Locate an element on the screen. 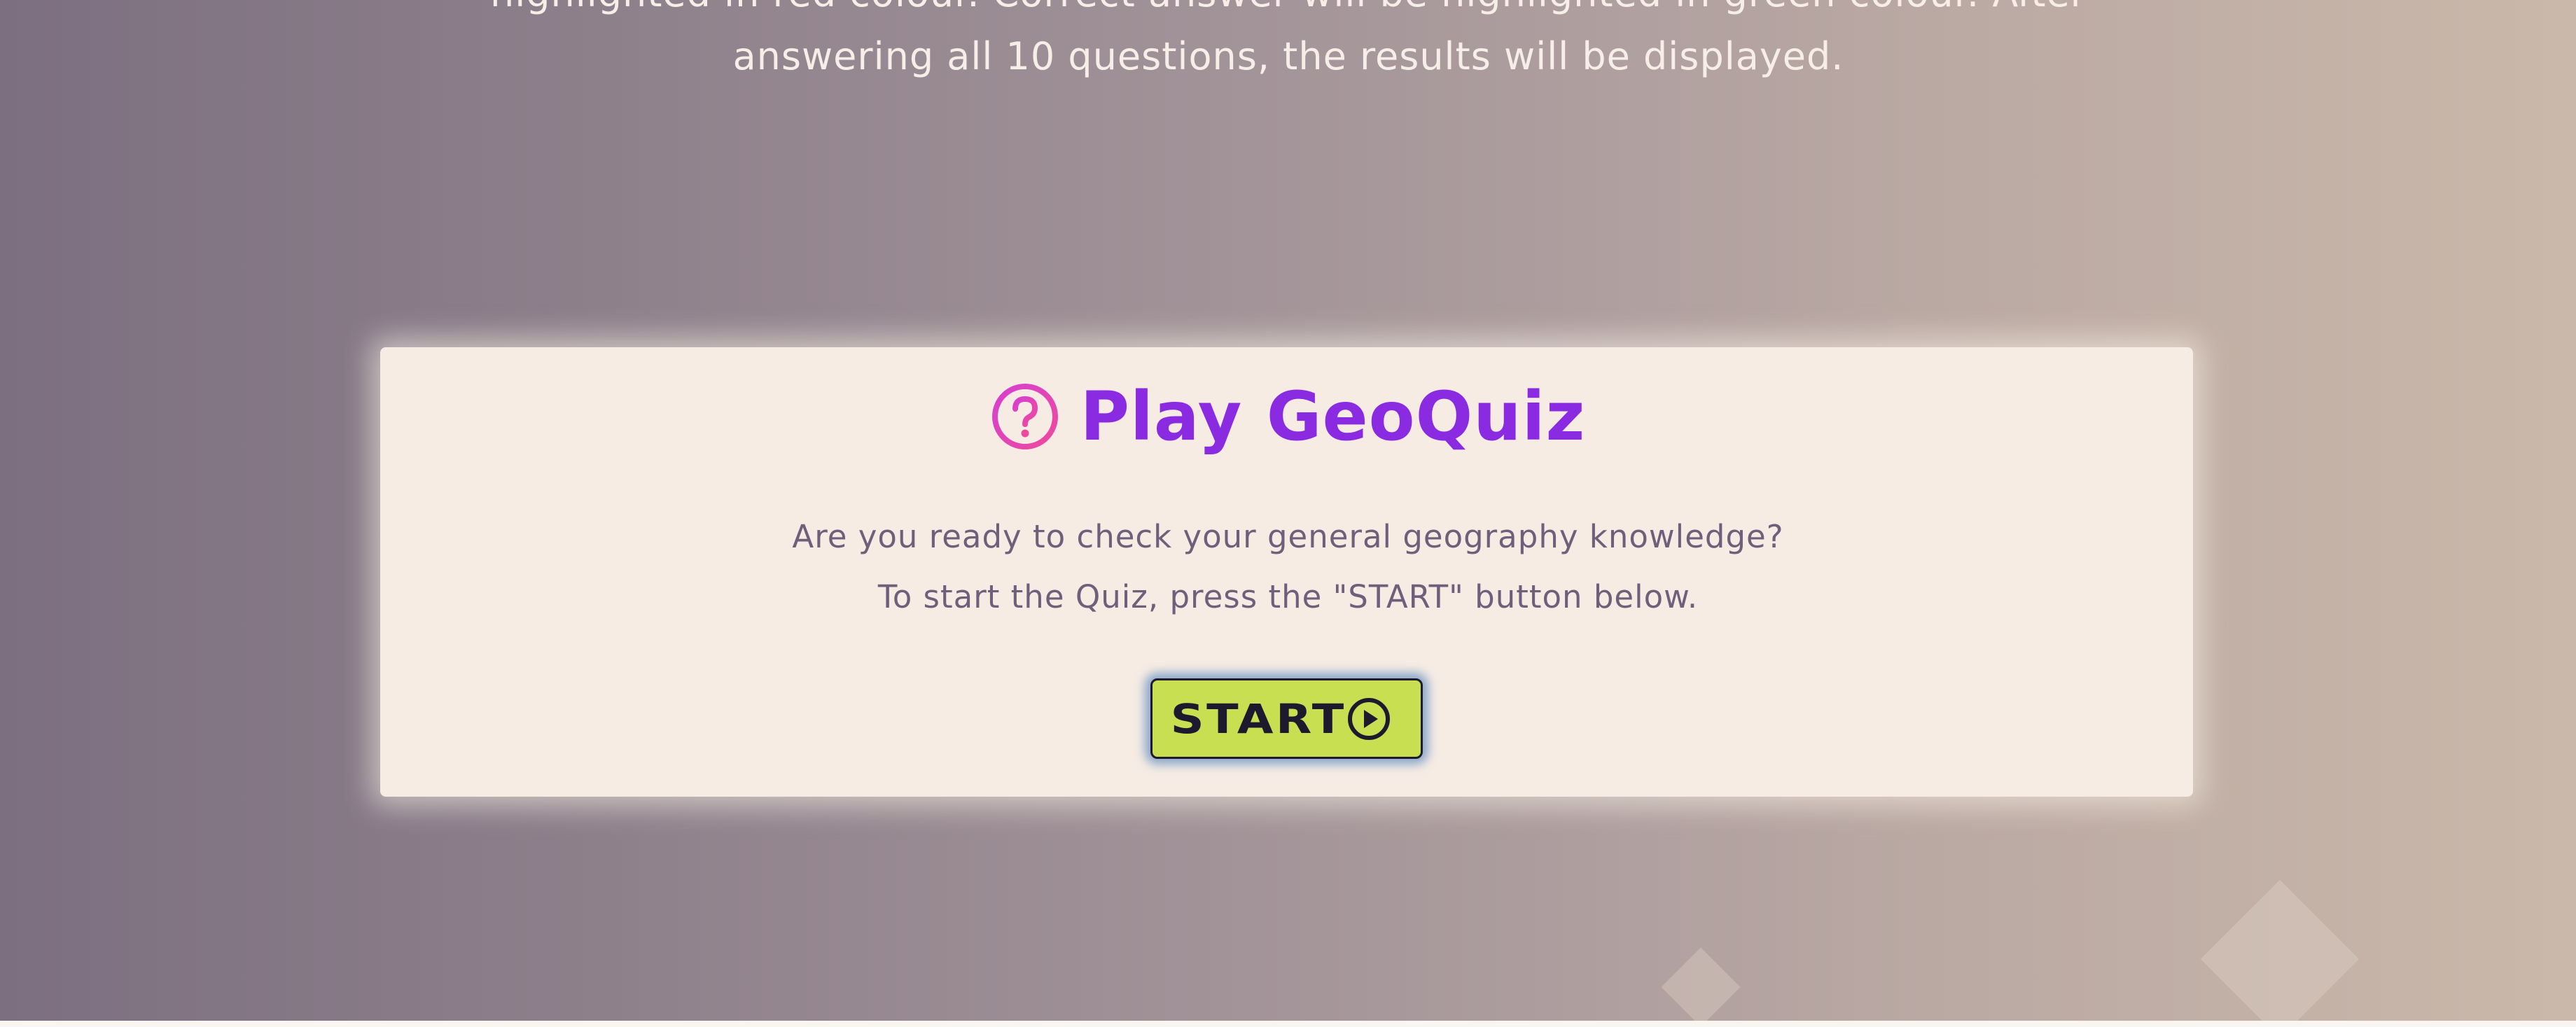  page-bottom-edge is located at coordinates (1288, 1024).